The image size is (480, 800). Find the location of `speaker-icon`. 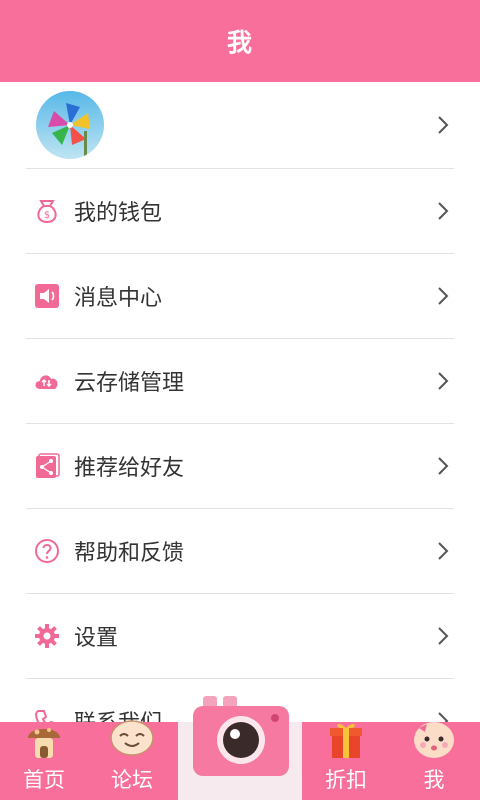

speaker-icon is located at coordinates (47, 296).